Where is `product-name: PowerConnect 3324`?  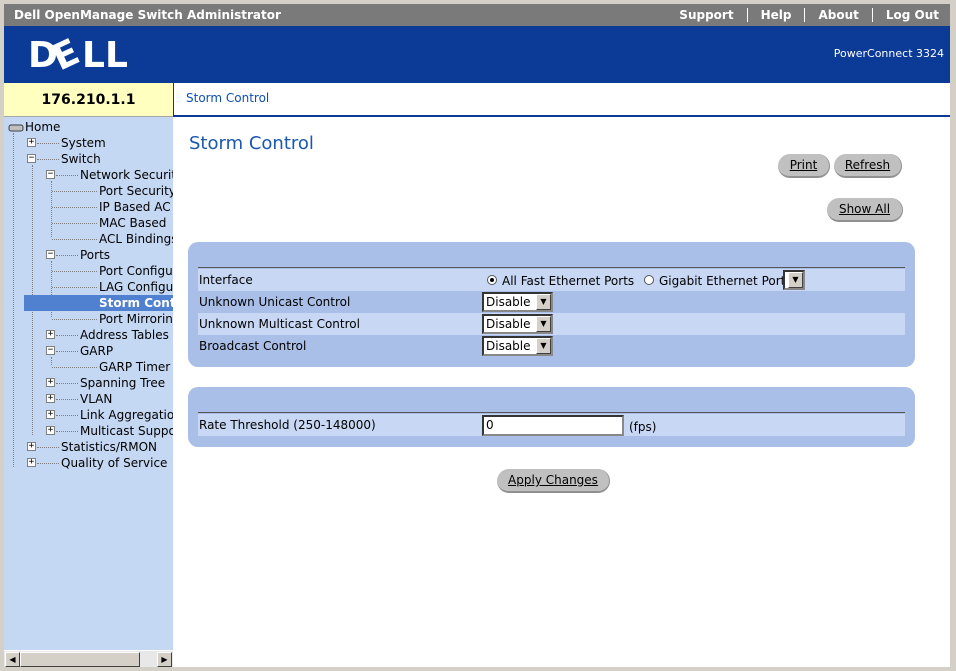 product-name: PowerConnect 3324 is located at coordinates (888, 53).